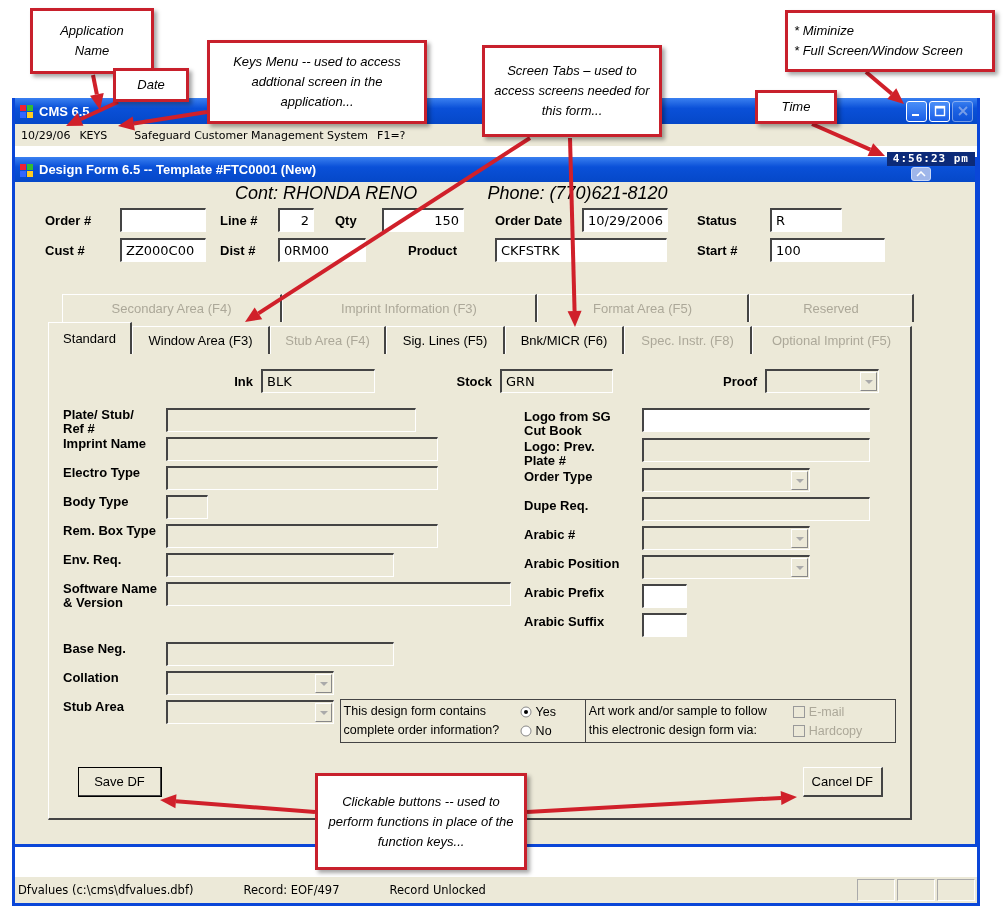 The width and height of the screenshot is (1003, 911). What do you see at coordinates (796, 107) in the screenshot?
I see `annotation-callout: Time` at bounding box center [796, 107].